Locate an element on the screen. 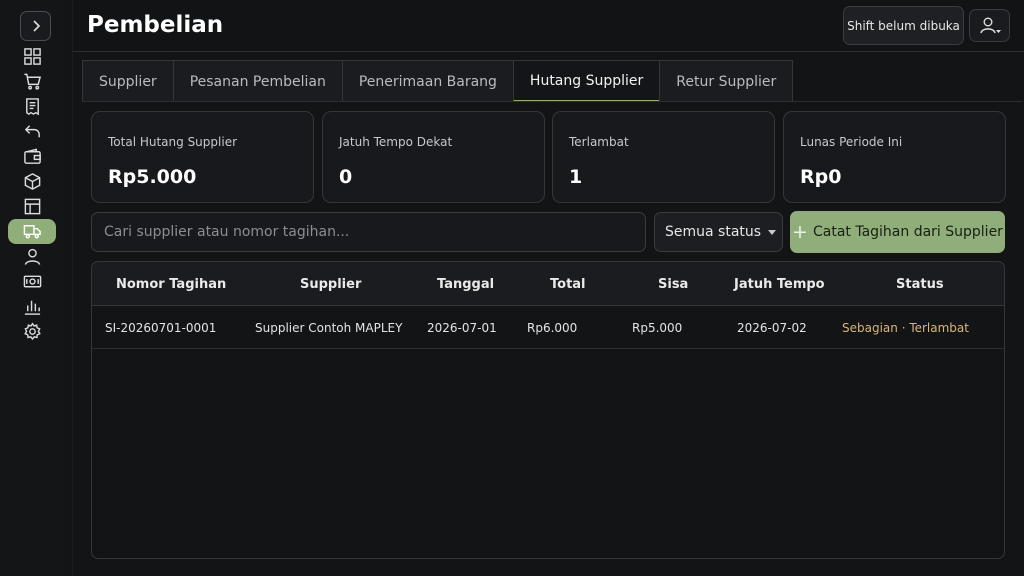 Image resolution: width=1024 pixels, height=576 pixels. bar-chart-icon is located at coordinates (32, 307).